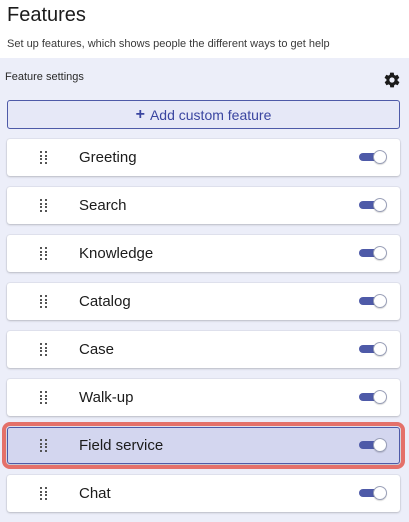 The width and height of the screenshot is (409, 522). I want to click on feature-toggle-knowledge, so click(373, 253).